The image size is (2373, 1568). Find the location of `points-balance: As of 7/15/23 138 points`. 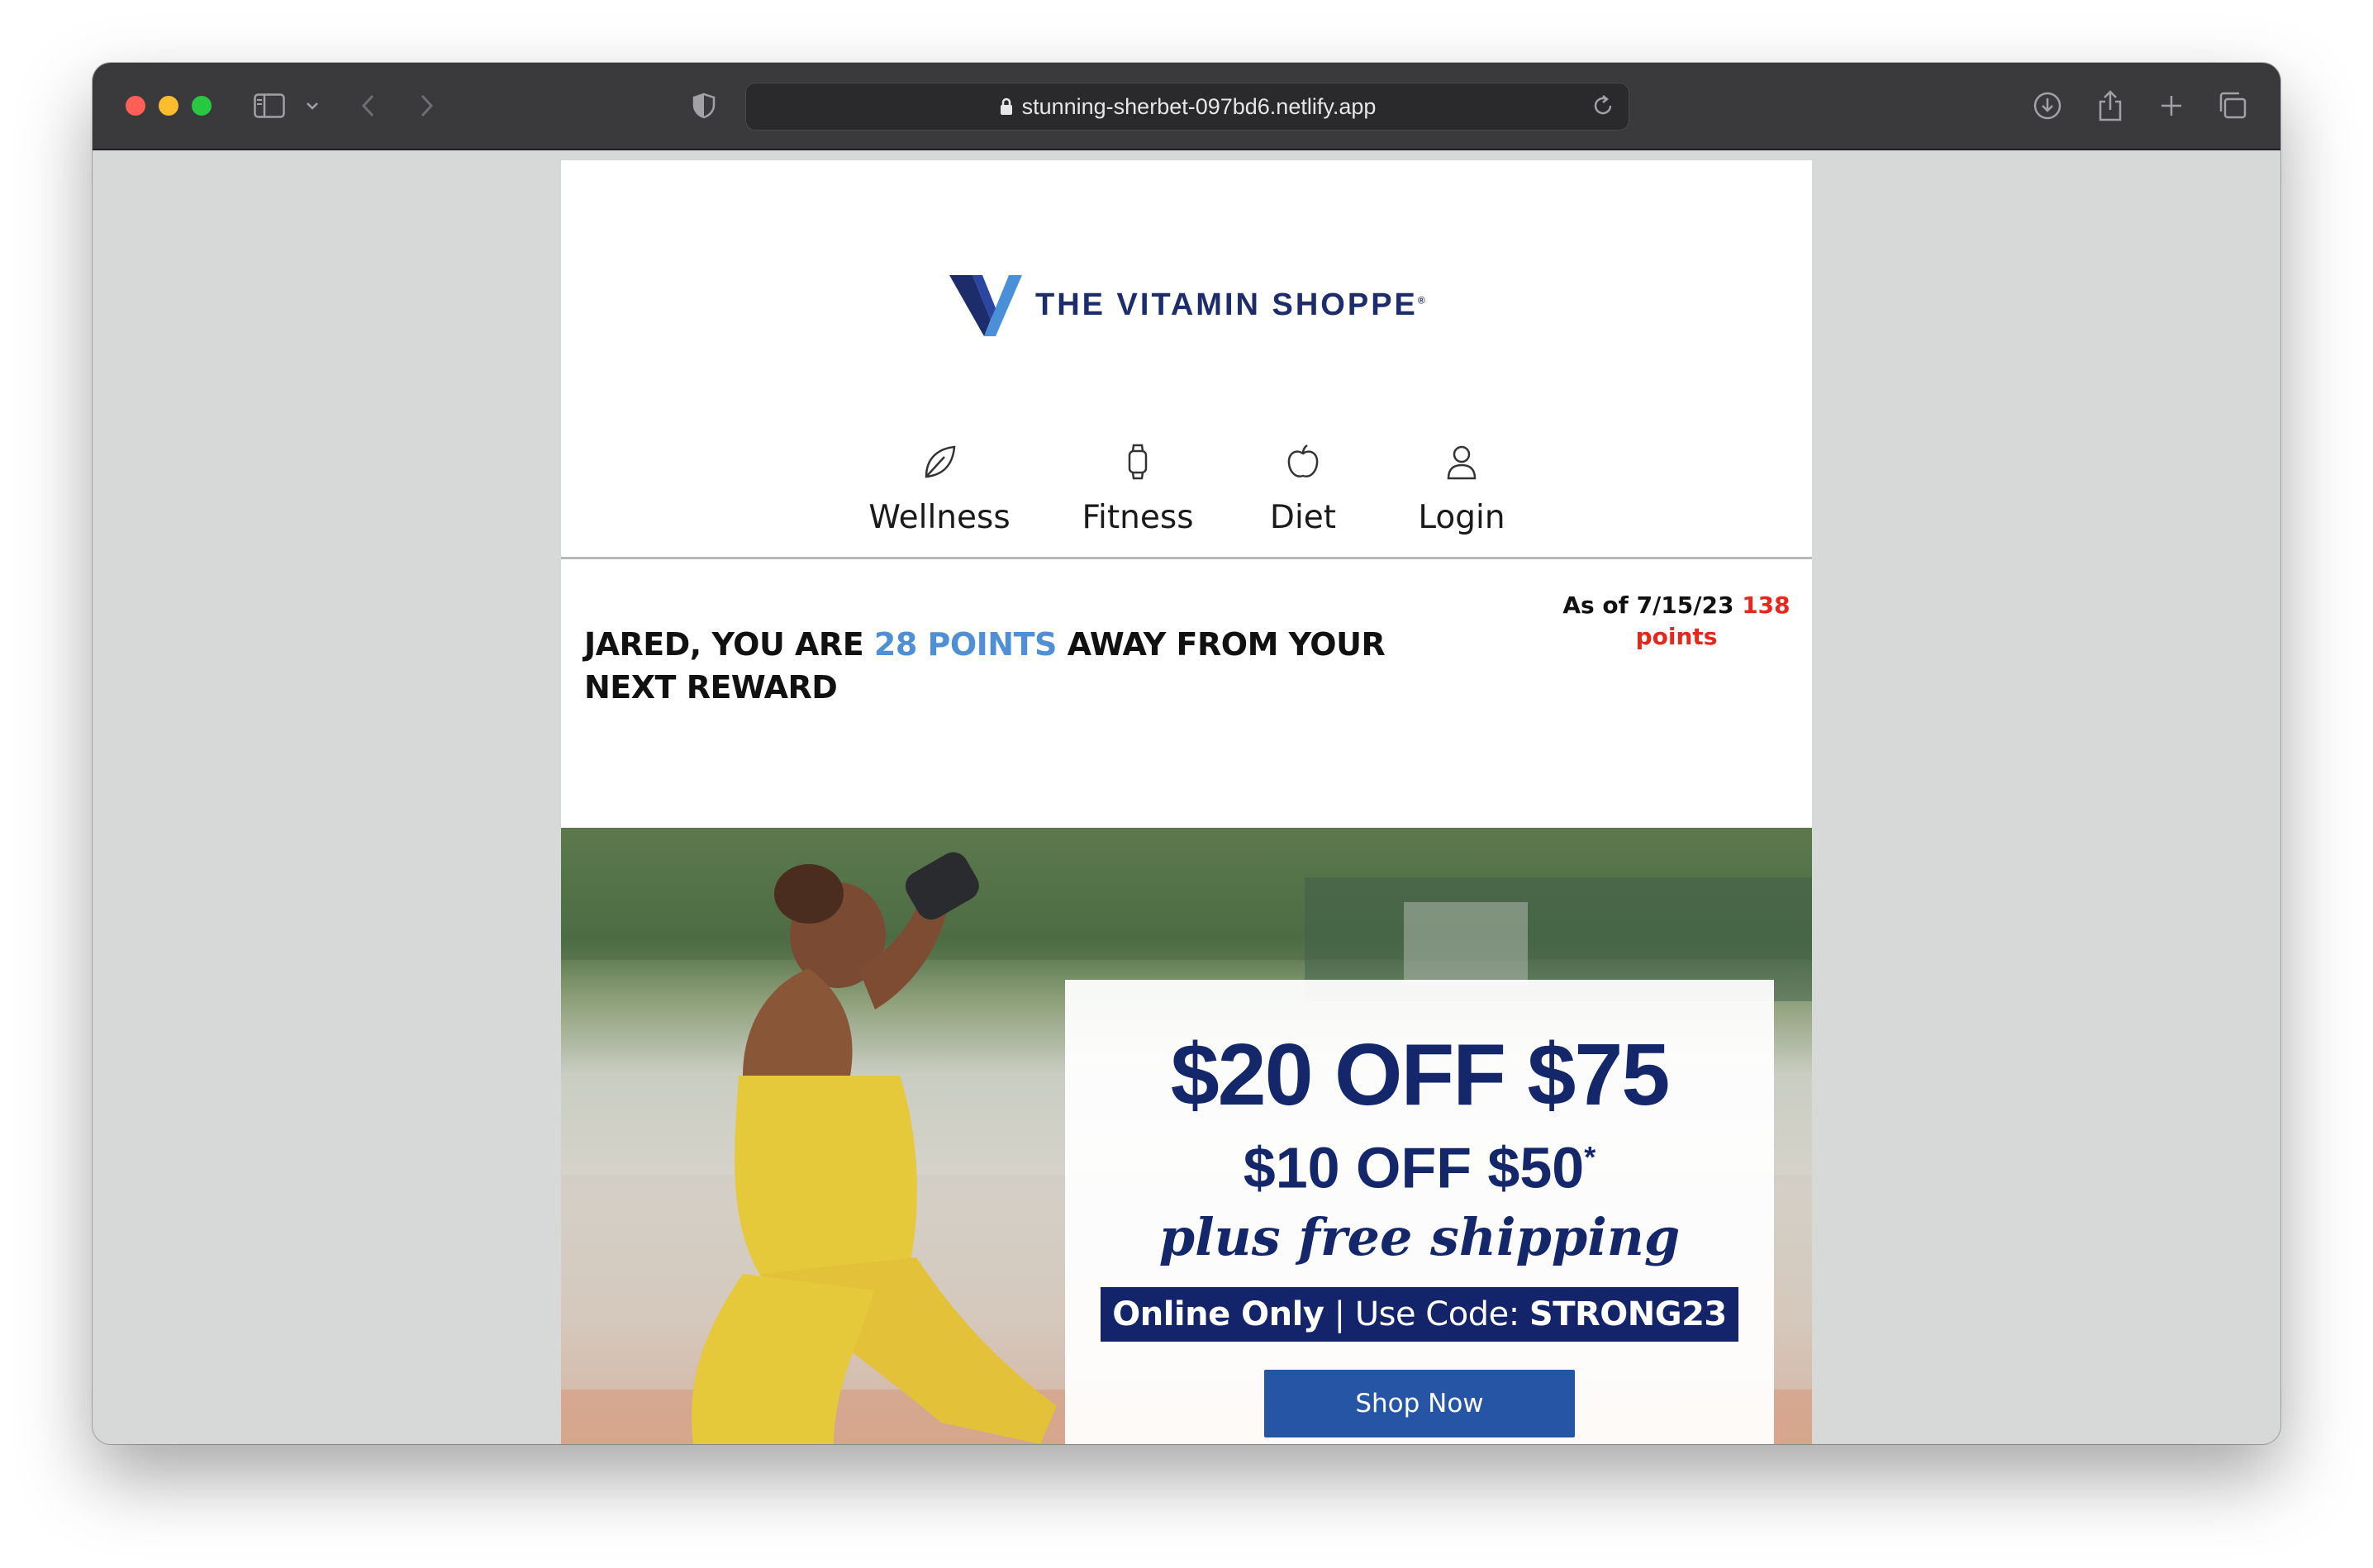

points-balance: As of 7/15/23 138 points is located at coordinates (1676, 621).